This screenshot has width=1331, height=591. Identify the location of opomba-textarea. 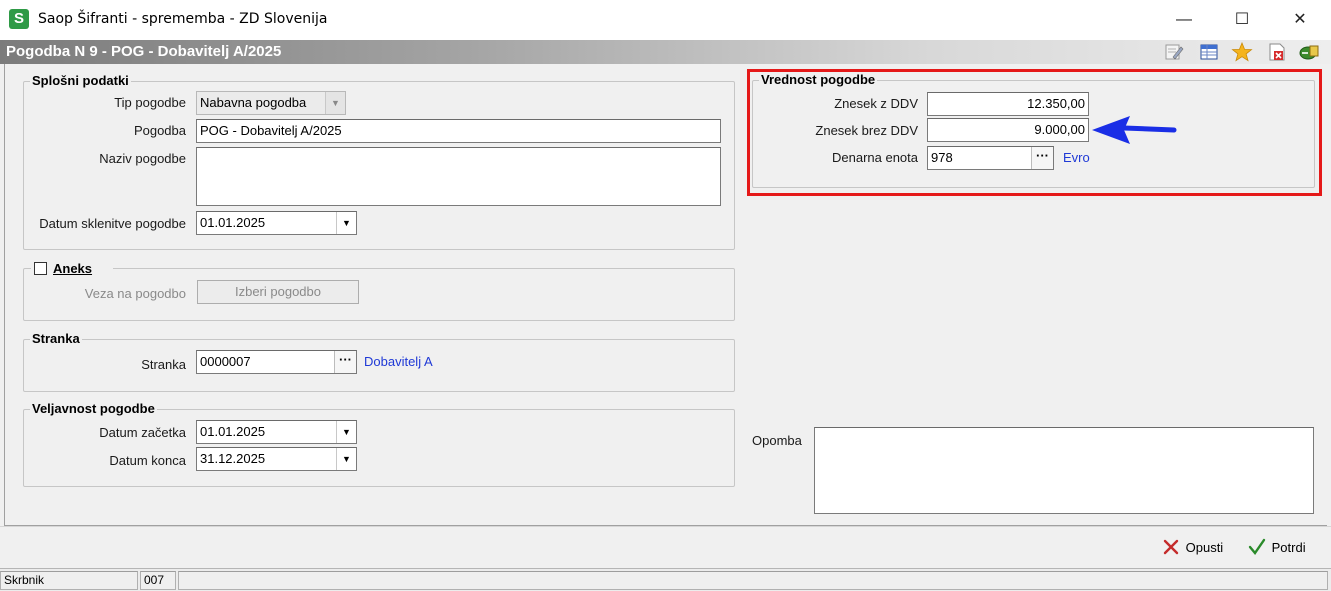
(1064, 470).